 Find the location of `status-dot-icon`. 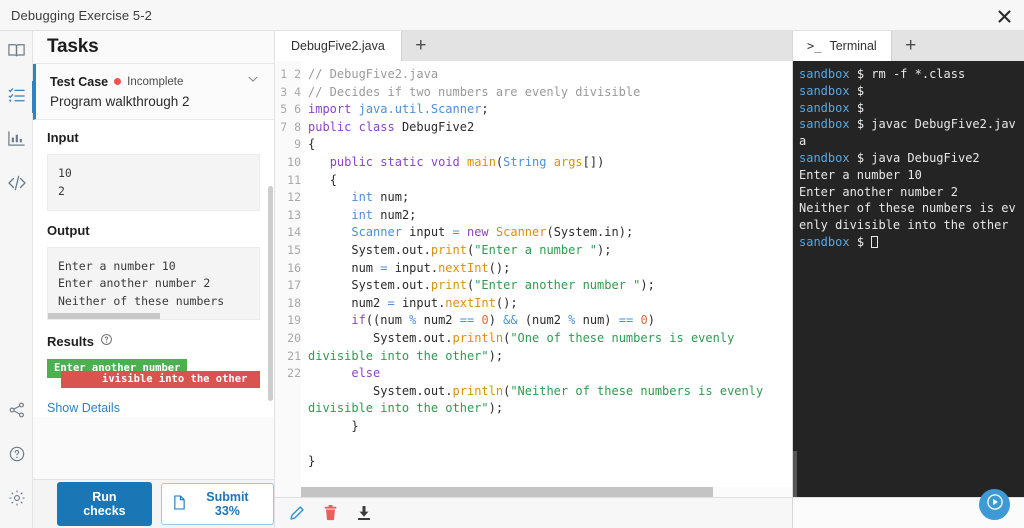

status-dot-icon is located at coordinates (118, 81).